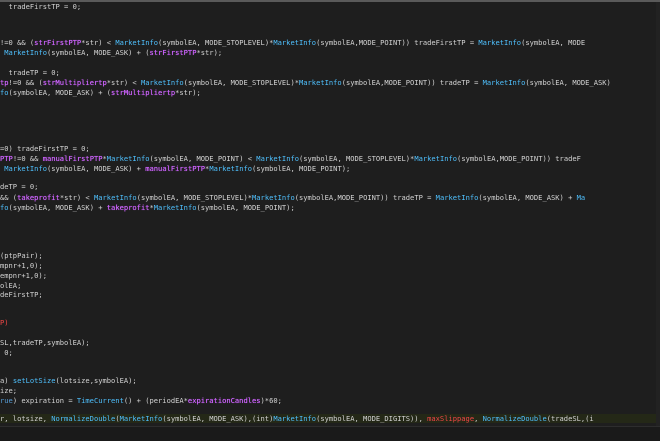 This screenshot has height=441, width=660. What do you see at coordinates (9, 197) in the screenshot?
I see `code-token: && (` at bounding box center [9, 197].